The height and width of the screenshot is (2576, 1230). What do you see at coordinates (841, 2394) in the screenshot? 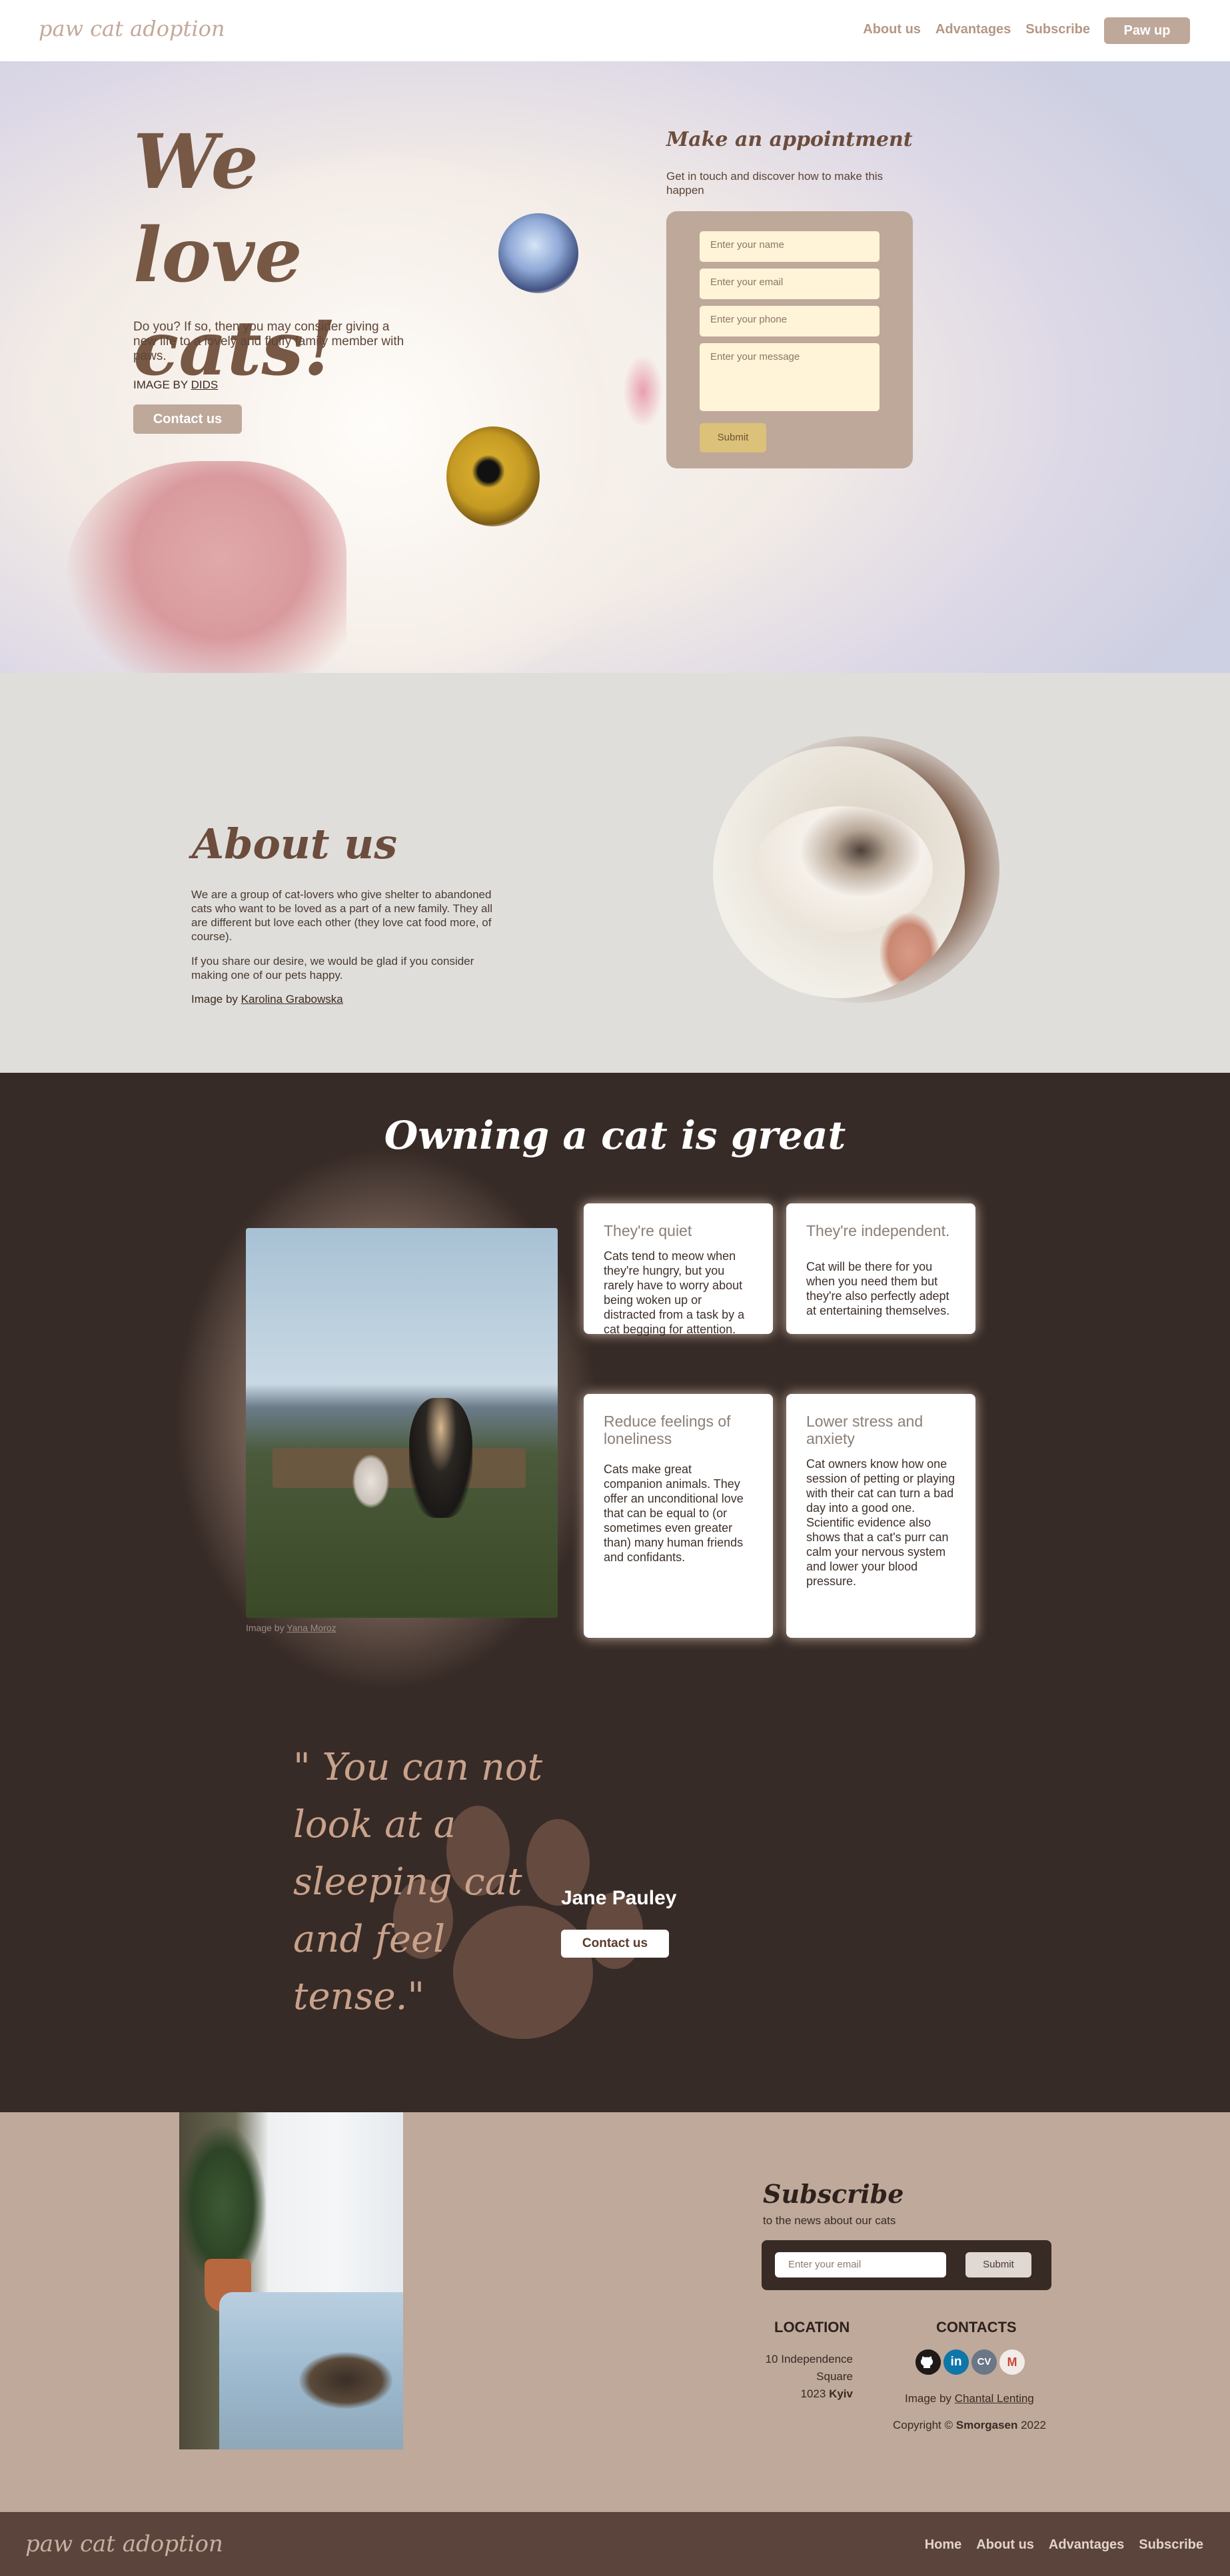
I see `city: Kyiv` at bounding box center [841, 2394].